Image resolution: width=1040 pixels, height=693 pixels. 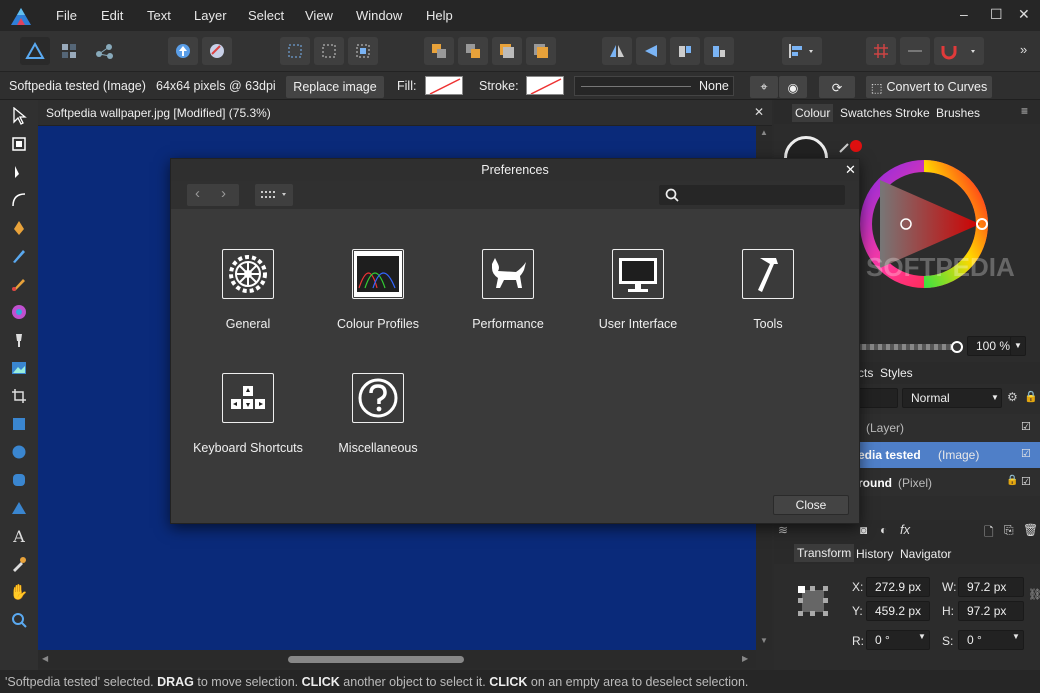 I want to click on crop-tool-icon, so click(x=19, y=396).